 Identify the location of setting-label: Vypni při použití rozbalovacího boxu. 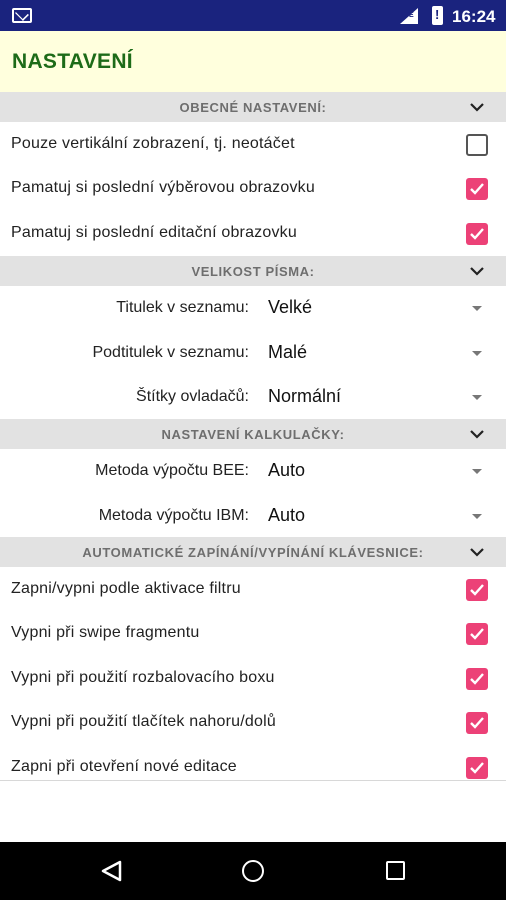
(143, 677).